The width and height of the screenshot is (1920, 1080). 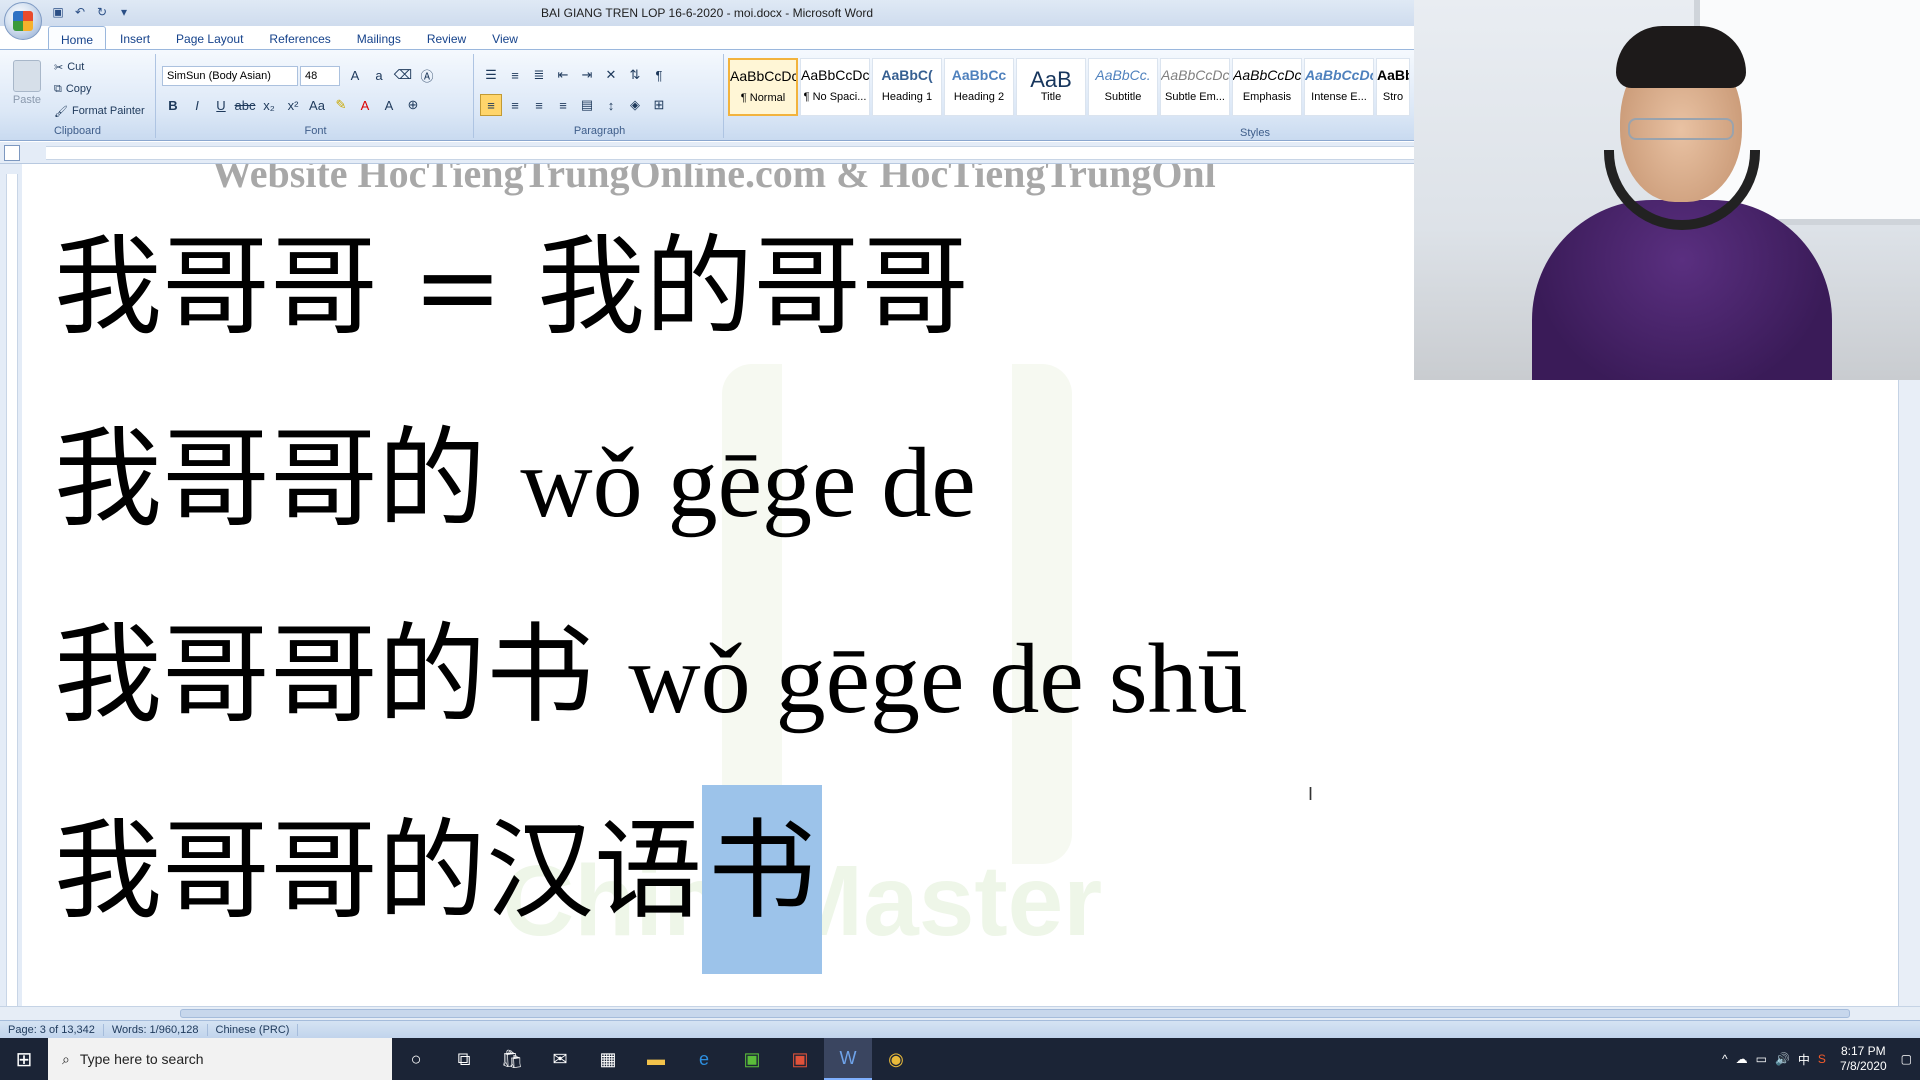 What do you see at coordinates (1015, 1013) in the screenshot?
I see `horizontal-scroll-thumb` at bounding box center [1015, 1013].